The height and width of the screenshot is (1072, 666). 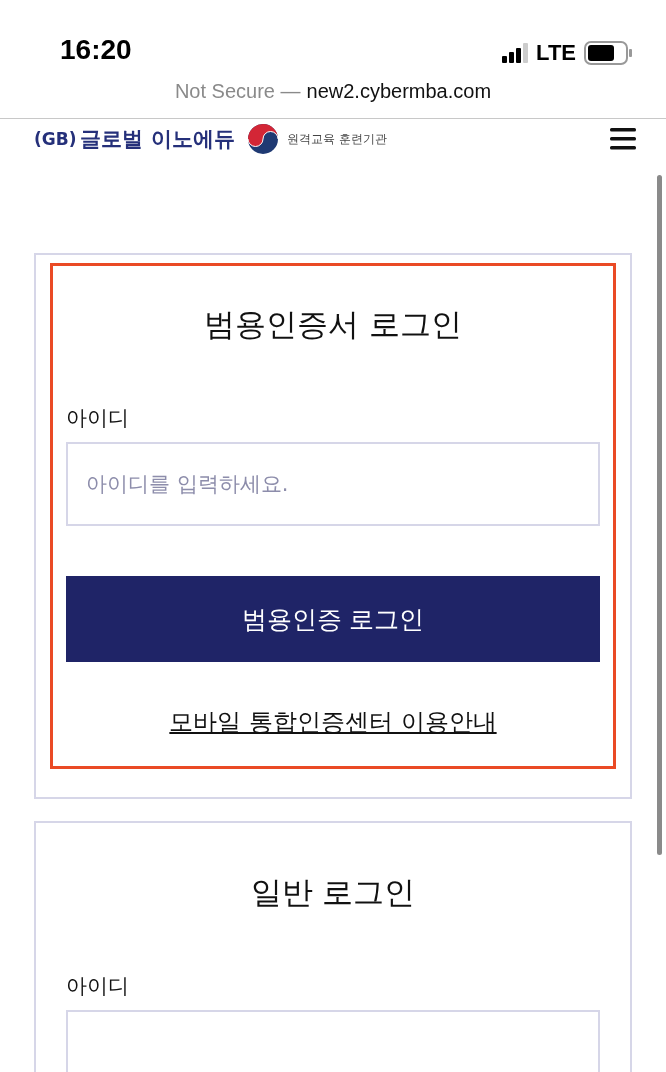 I want to click on network-type: LTE, so click(x=556, y=53).